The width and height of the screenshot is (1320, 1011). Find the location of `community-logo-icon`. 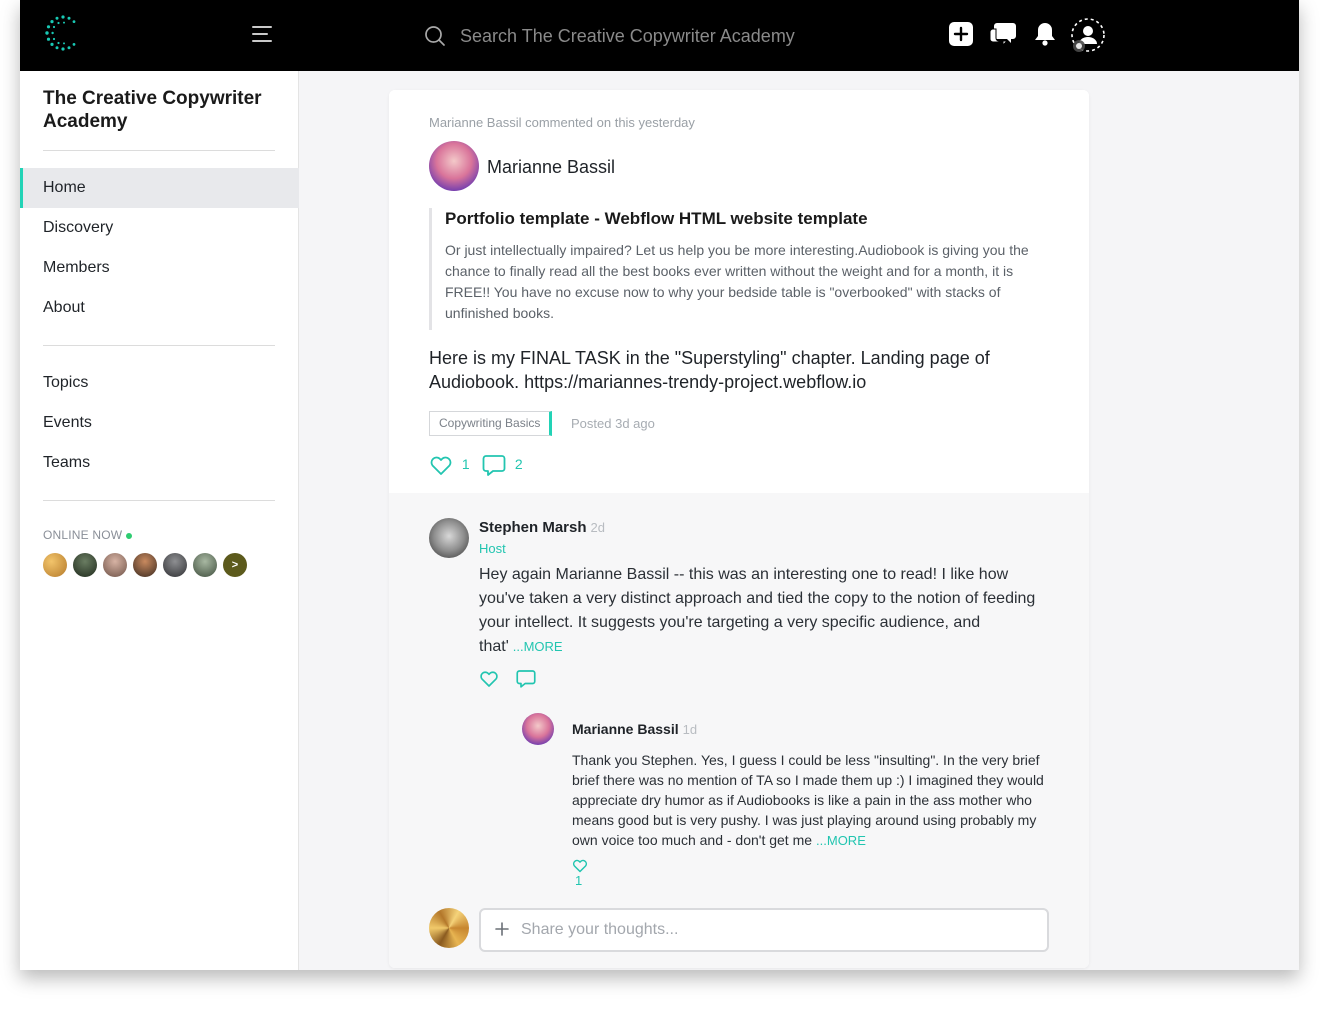

community-logo-icon is located at coordinates (63, 33).